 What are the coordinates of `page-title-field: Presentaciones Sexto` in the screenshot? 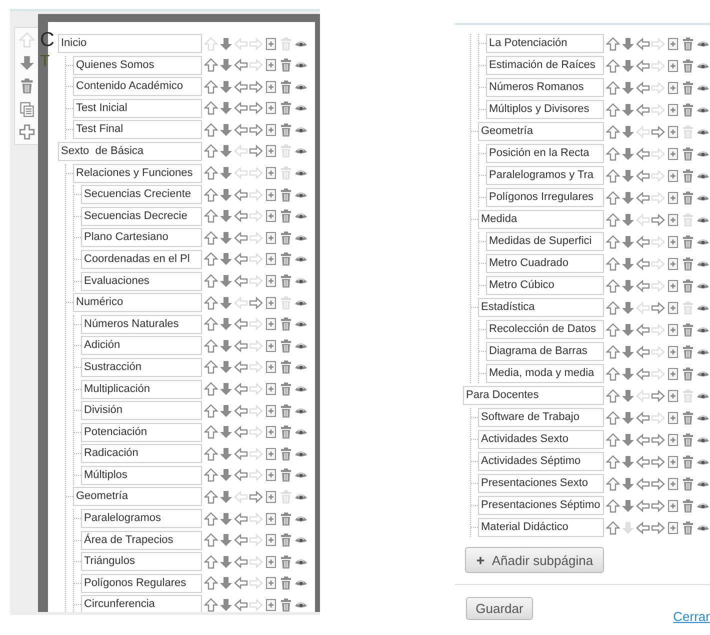 It's located at (541, 483).